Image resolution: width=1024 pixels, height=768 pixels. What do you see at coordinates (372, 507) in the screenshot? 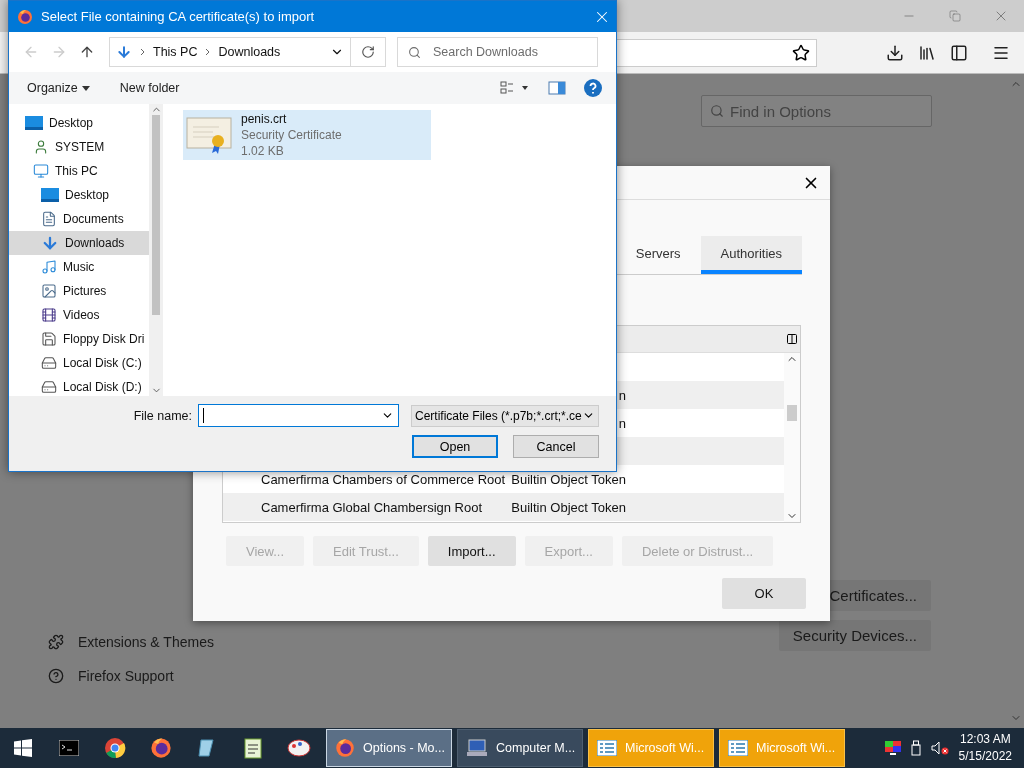
I see `table-cell: Camerfirma Global Chambersign Root` at bounding box center [372, 507].